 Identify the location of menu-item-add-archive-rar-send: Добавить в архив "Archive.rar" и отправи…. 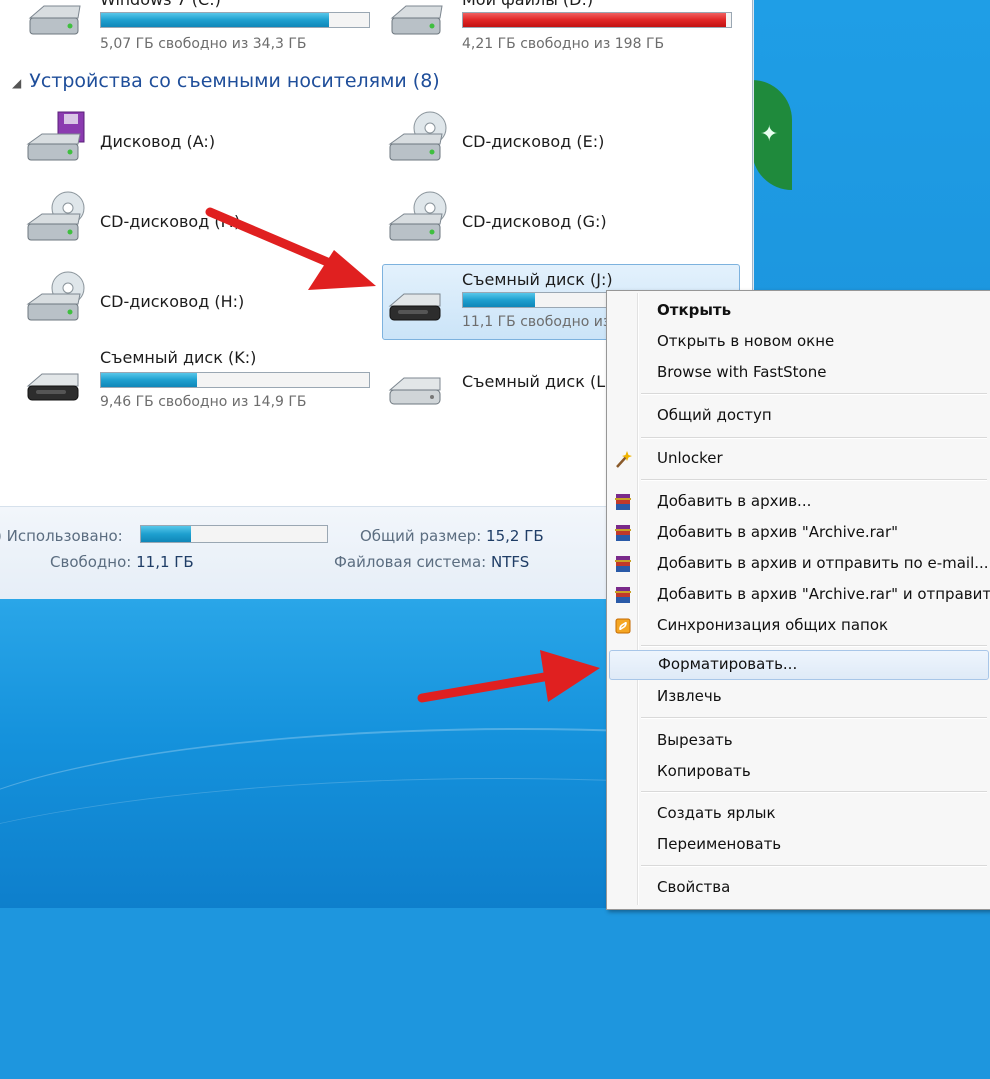
(798, 595).